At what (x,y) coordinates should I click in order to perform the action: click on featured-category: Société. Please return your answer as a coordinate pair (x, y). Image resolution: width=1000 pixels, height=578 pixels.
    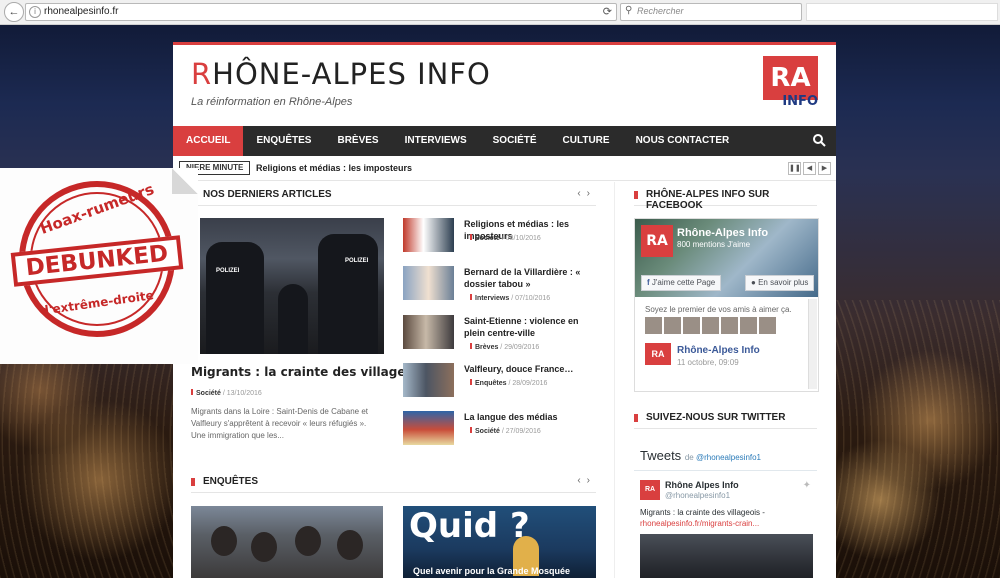
    Looking at the image, I should click on (208, 393).